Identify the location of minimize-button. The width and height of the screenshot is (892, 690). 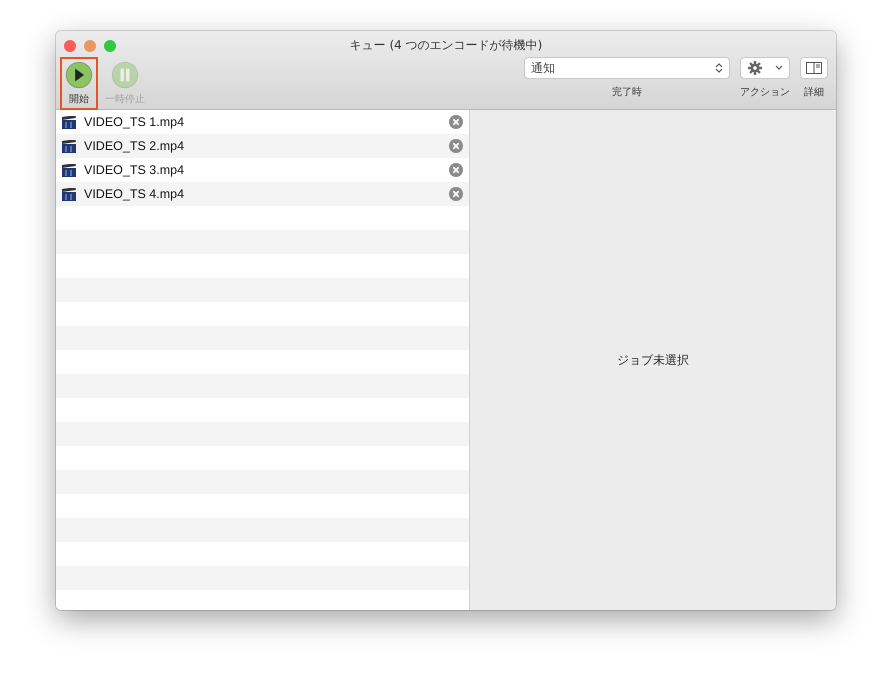
(90, 46).